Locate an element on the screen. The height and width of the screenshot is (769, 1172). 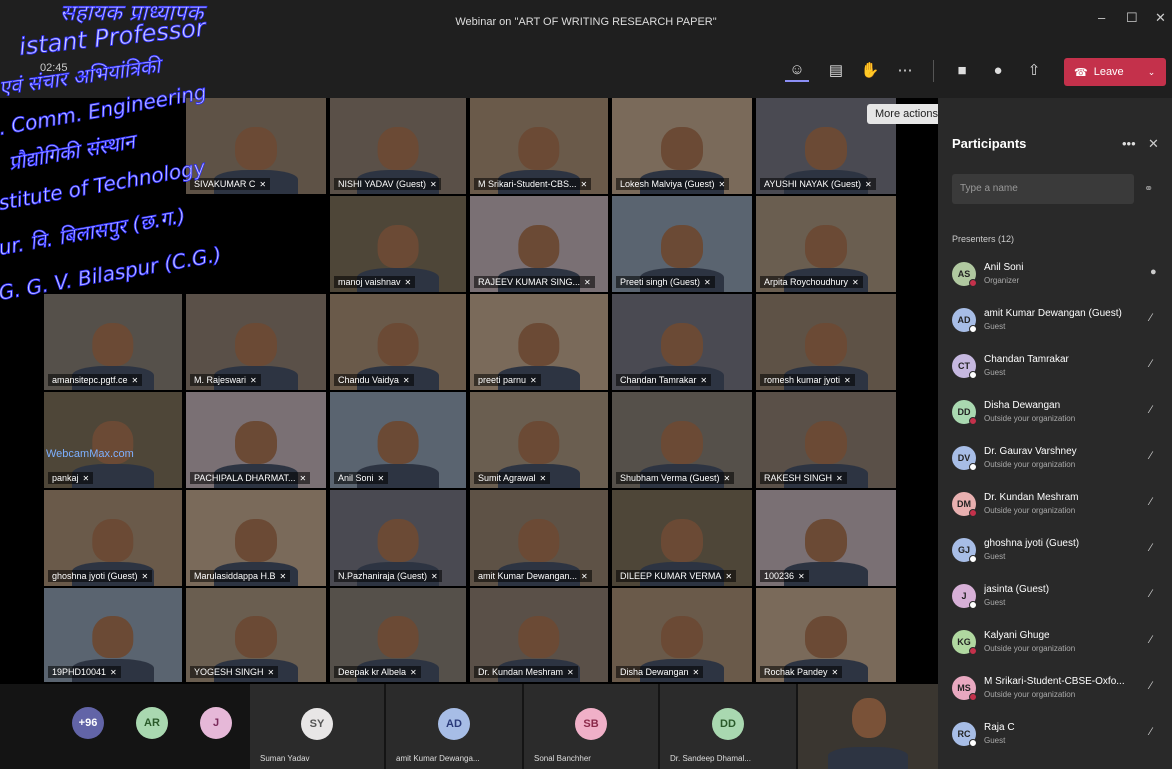
participant-name: Deepak kr Albela is located at coordinates (372, 672).